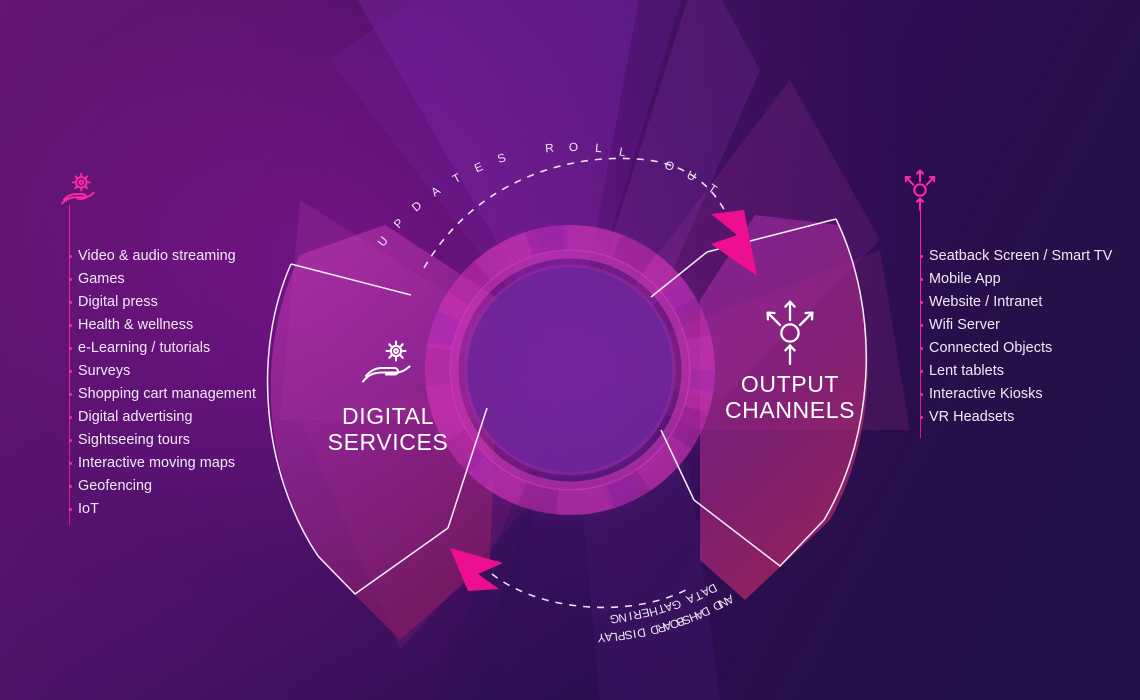 Image resolution: width=1140 pixels, height=700 pixels. I want to click on list-item-label: Digital press, so click(118, 302).